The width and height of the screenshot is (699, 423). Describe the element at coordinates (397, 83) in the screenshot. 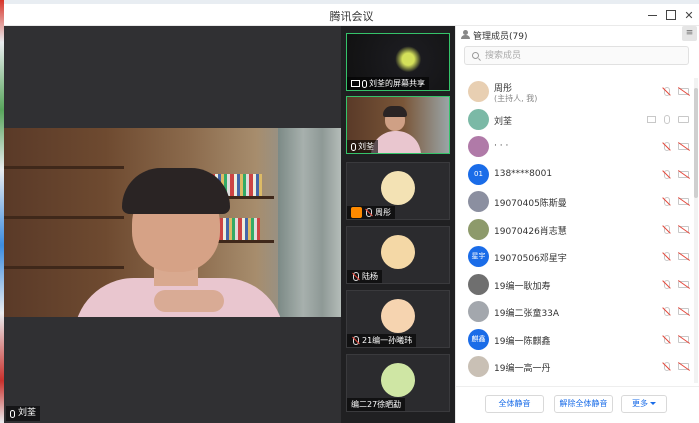

I see `thumbnail-name: 刘荃的屏幕共享` at that location.